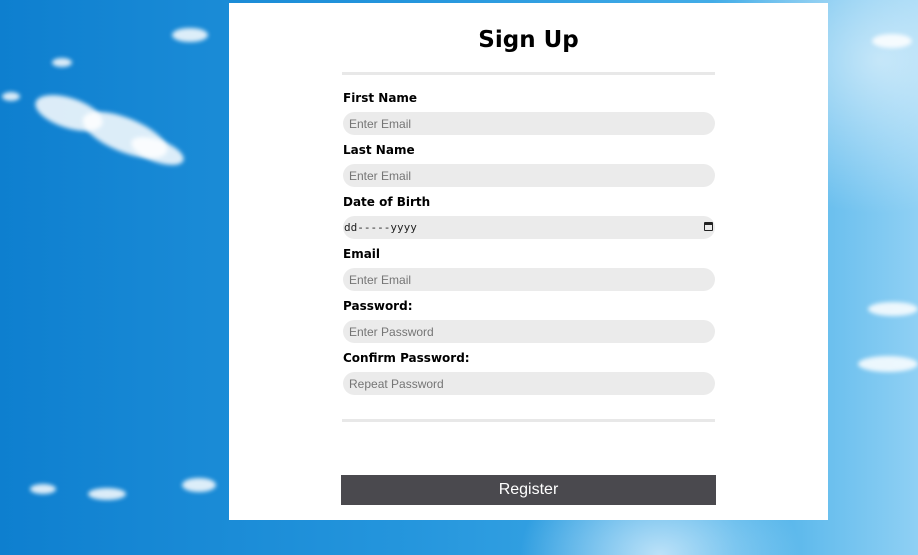  What do you see at coordinates (379, 150) in the screenshot?
I see `last-name-label: Last Name` at bounding box center [379, 150].